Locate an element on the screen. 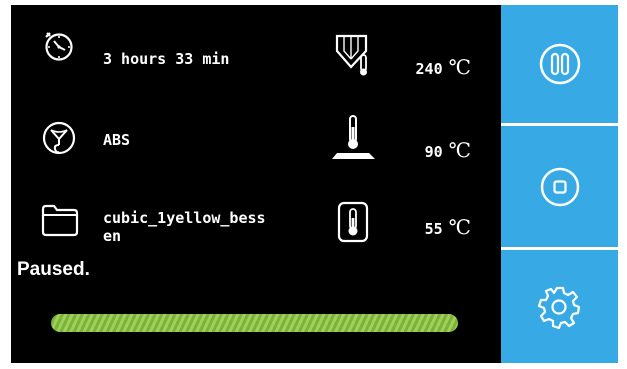 This screenshot has height=369, width=627. settings-button is located at coordinates (559, 306).